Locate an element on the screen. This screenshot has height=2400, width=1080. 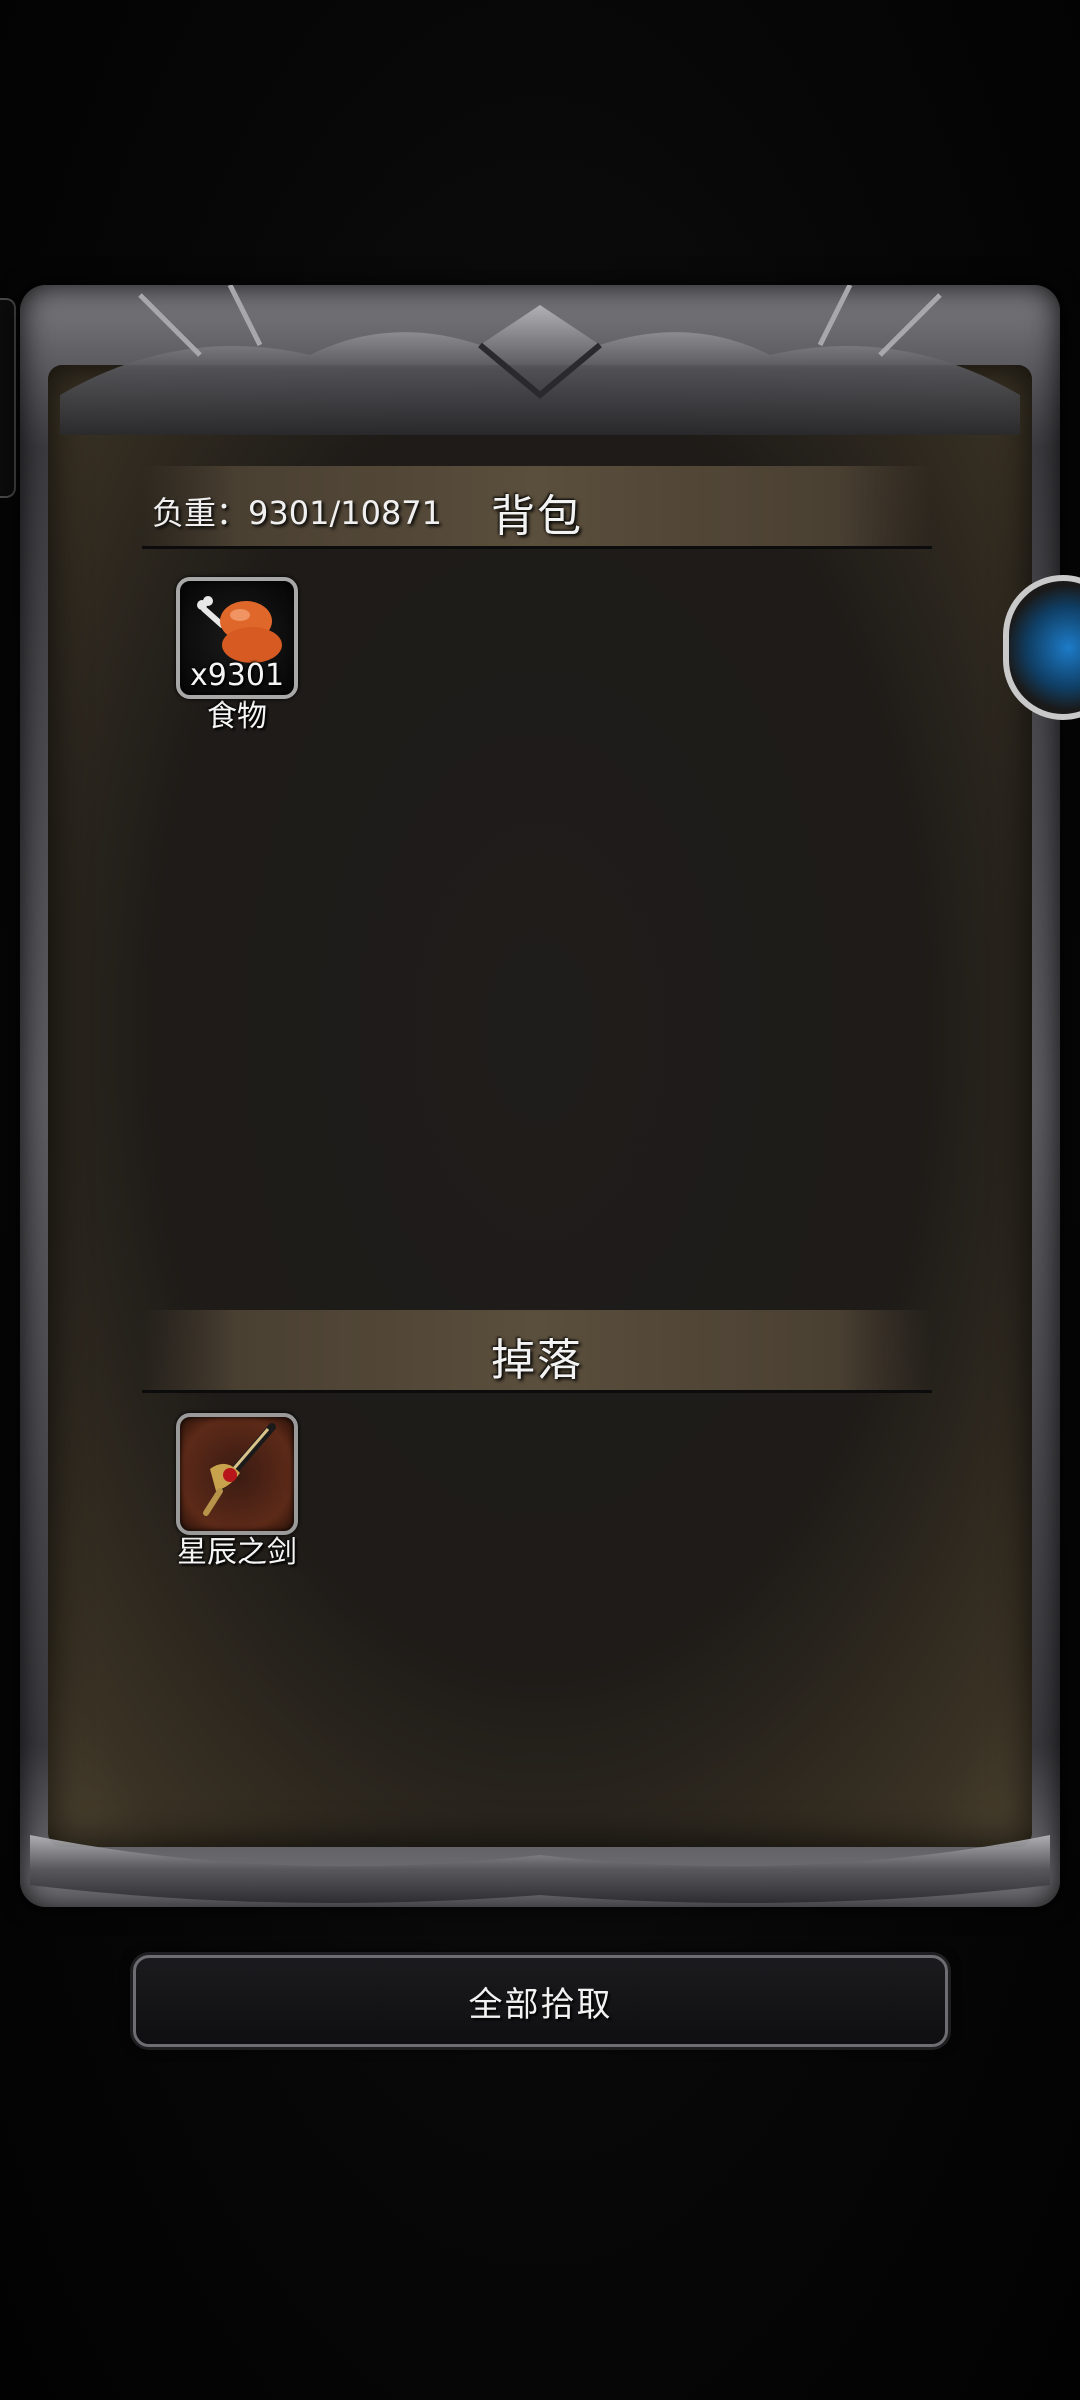
item-slot is located at coordinates (237, 1474).